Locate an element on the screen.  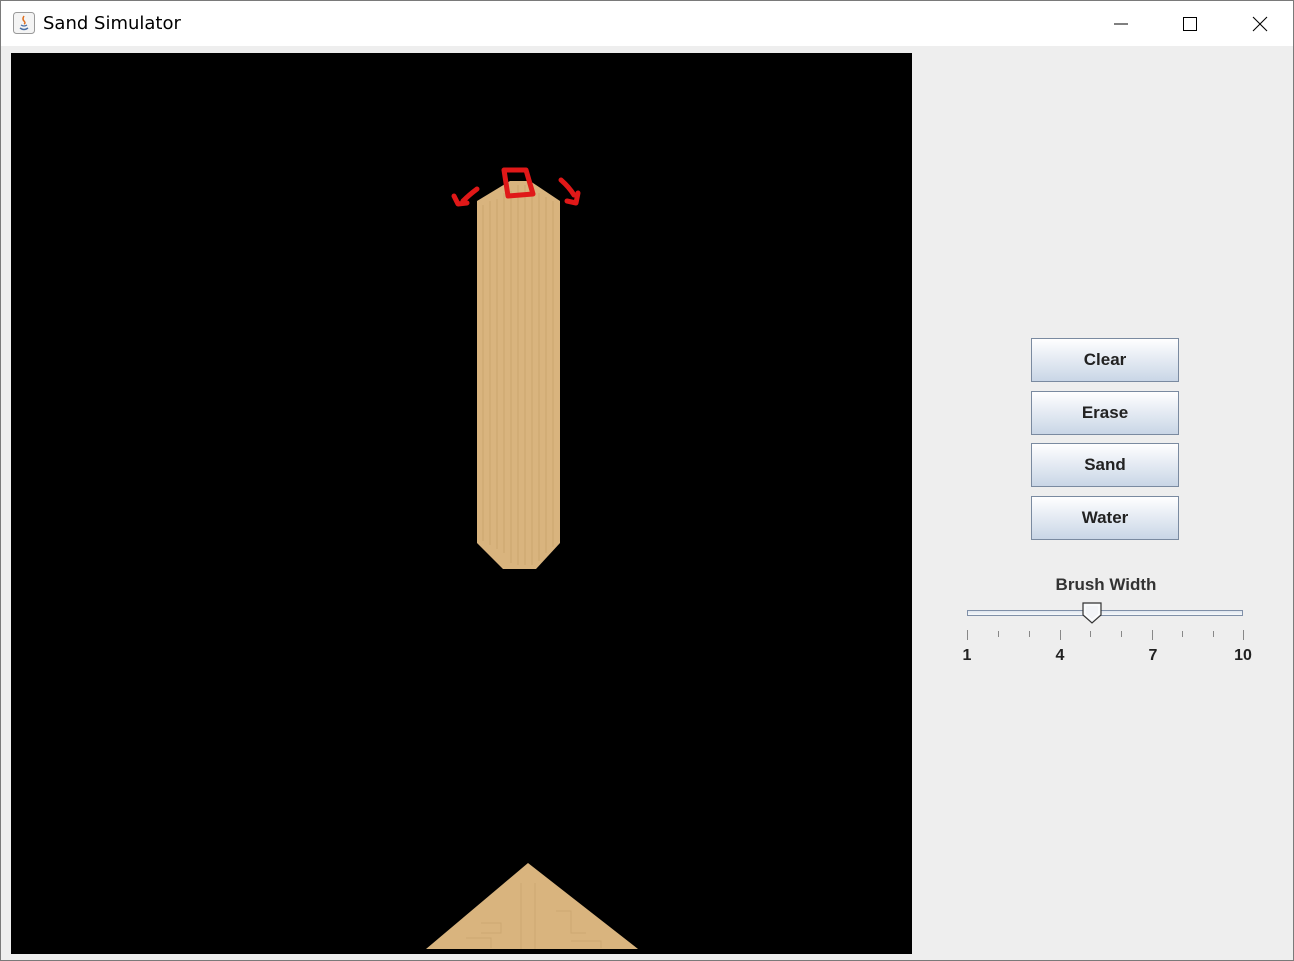
sand-button: Sand is located at coordinates (1105, 465).